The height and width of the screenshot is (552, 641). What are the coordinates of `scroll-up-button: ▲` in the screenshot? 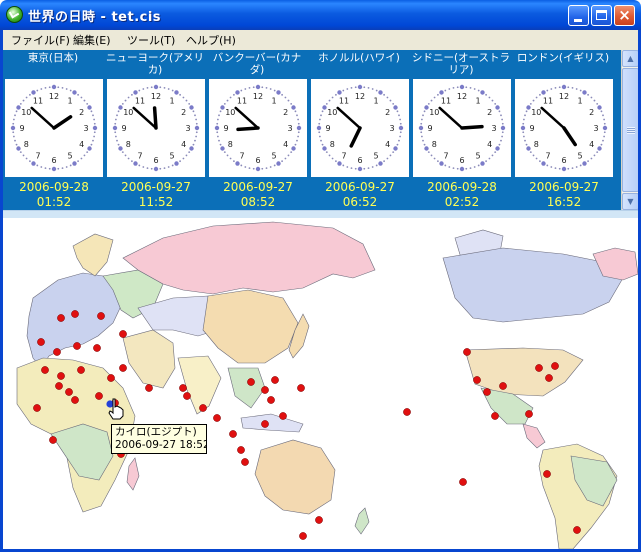 It's located at (630, 58).